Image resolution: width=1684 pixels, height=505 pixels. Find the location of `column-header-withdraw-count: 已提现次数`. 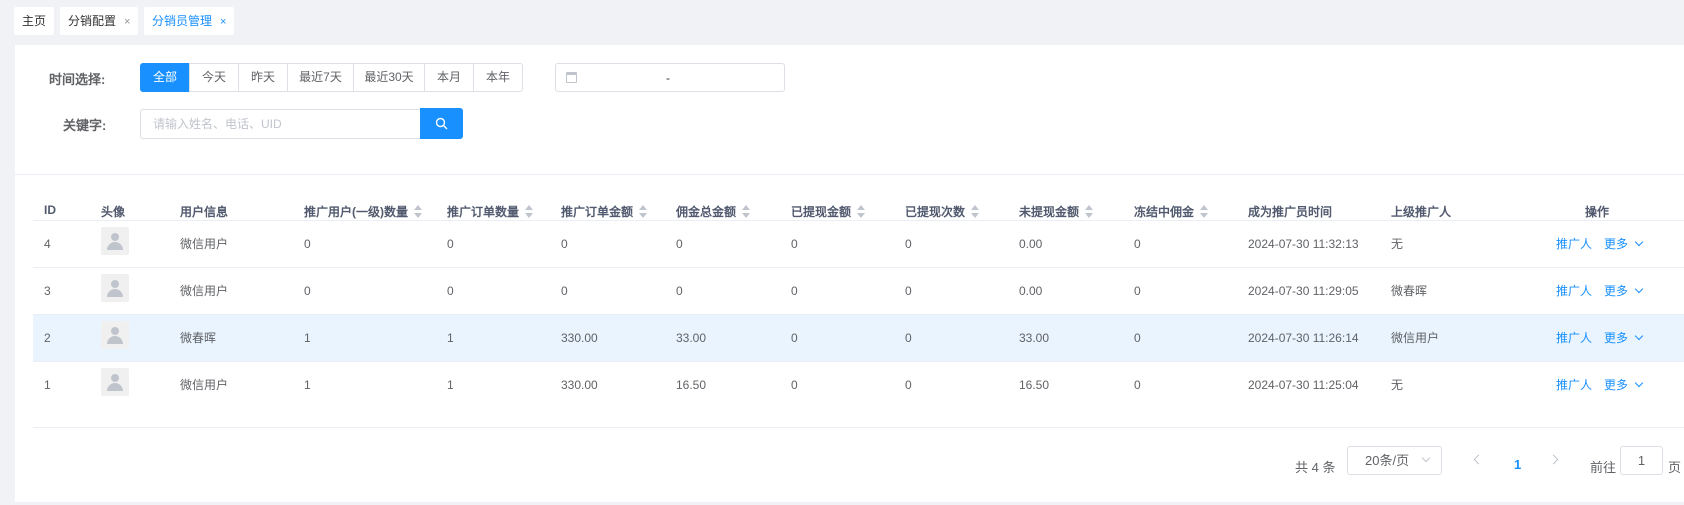

column-header-withdraw-count: 已提现次数 is located at coordinates (942, 211).